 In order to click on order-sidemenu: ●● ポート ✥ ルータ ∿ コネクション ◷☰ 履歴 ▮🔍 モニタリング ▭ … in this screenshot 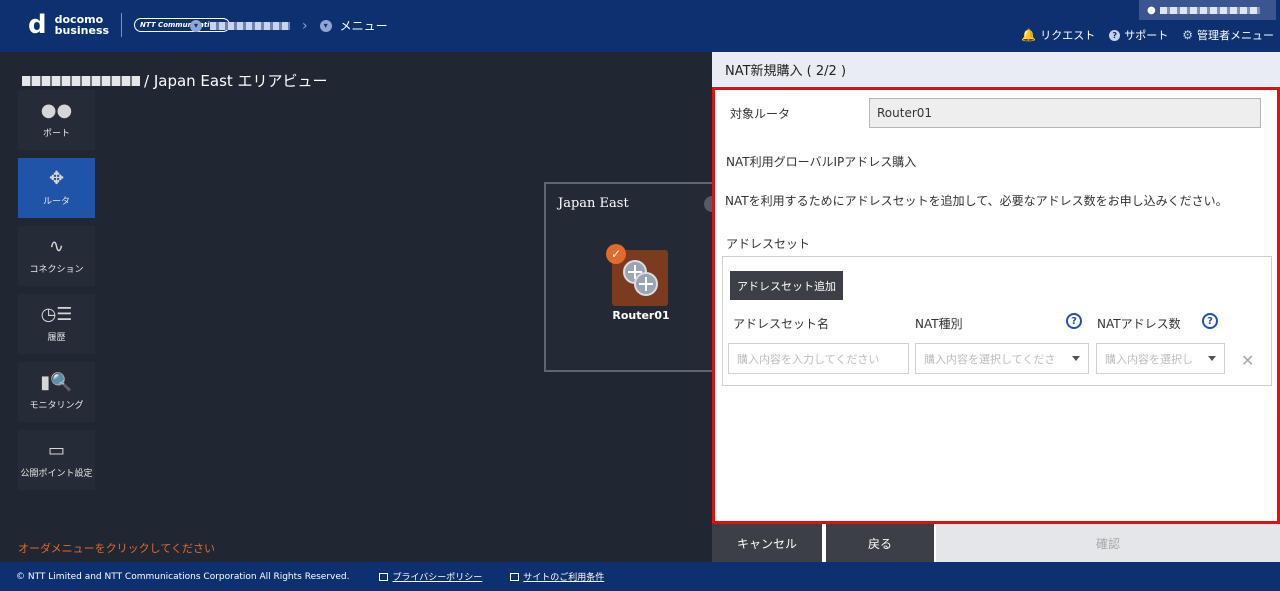, I will do `click(56, 294)`.